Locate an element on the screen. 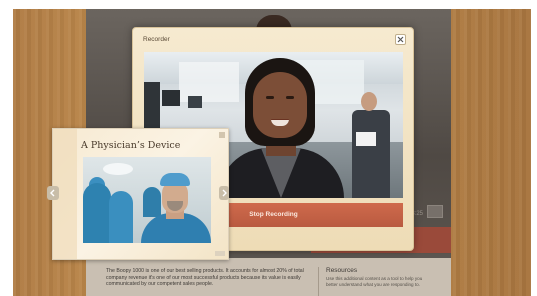 This screenshot has height=296, width=537. card-grip-handle is located at coordinates (220, 253).